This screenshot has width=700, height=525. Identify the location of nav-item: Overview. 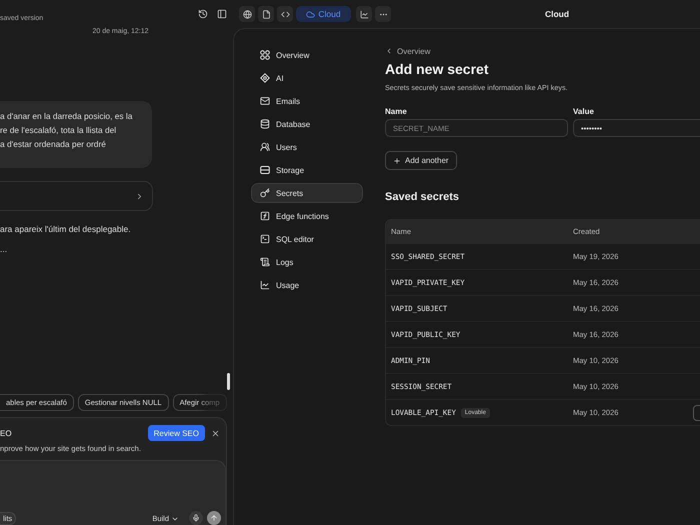
(307, 55).